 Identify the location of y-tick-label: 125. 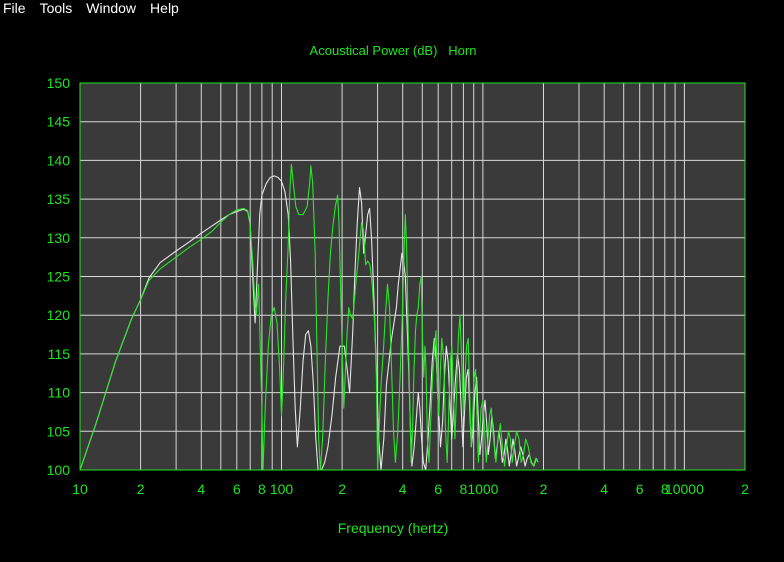
(59, 277).